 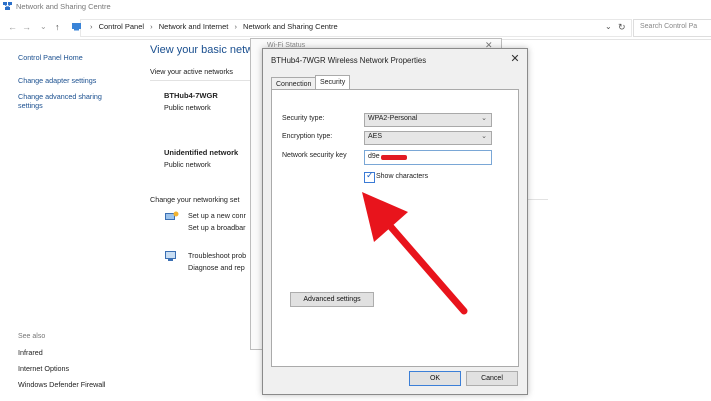 I want to click on sidebar-item-settings: settings, so click(x=30, y=105).